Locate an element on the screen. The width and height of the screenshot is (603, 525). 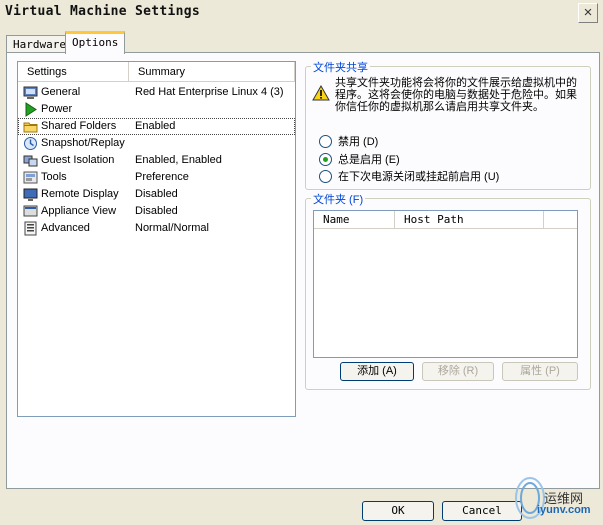
settings-row-summary: Red Hat Enterprise Linux 4 (3) is located at coordinates (209, 92).